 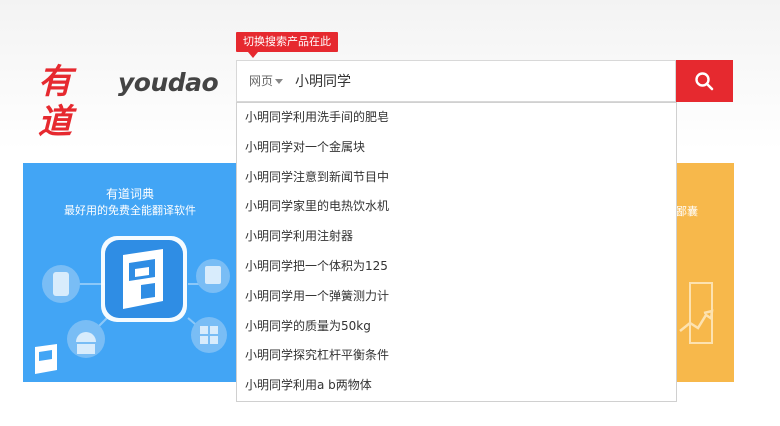 I want to click on chevron-down-icon, so click(x=279, y=81).